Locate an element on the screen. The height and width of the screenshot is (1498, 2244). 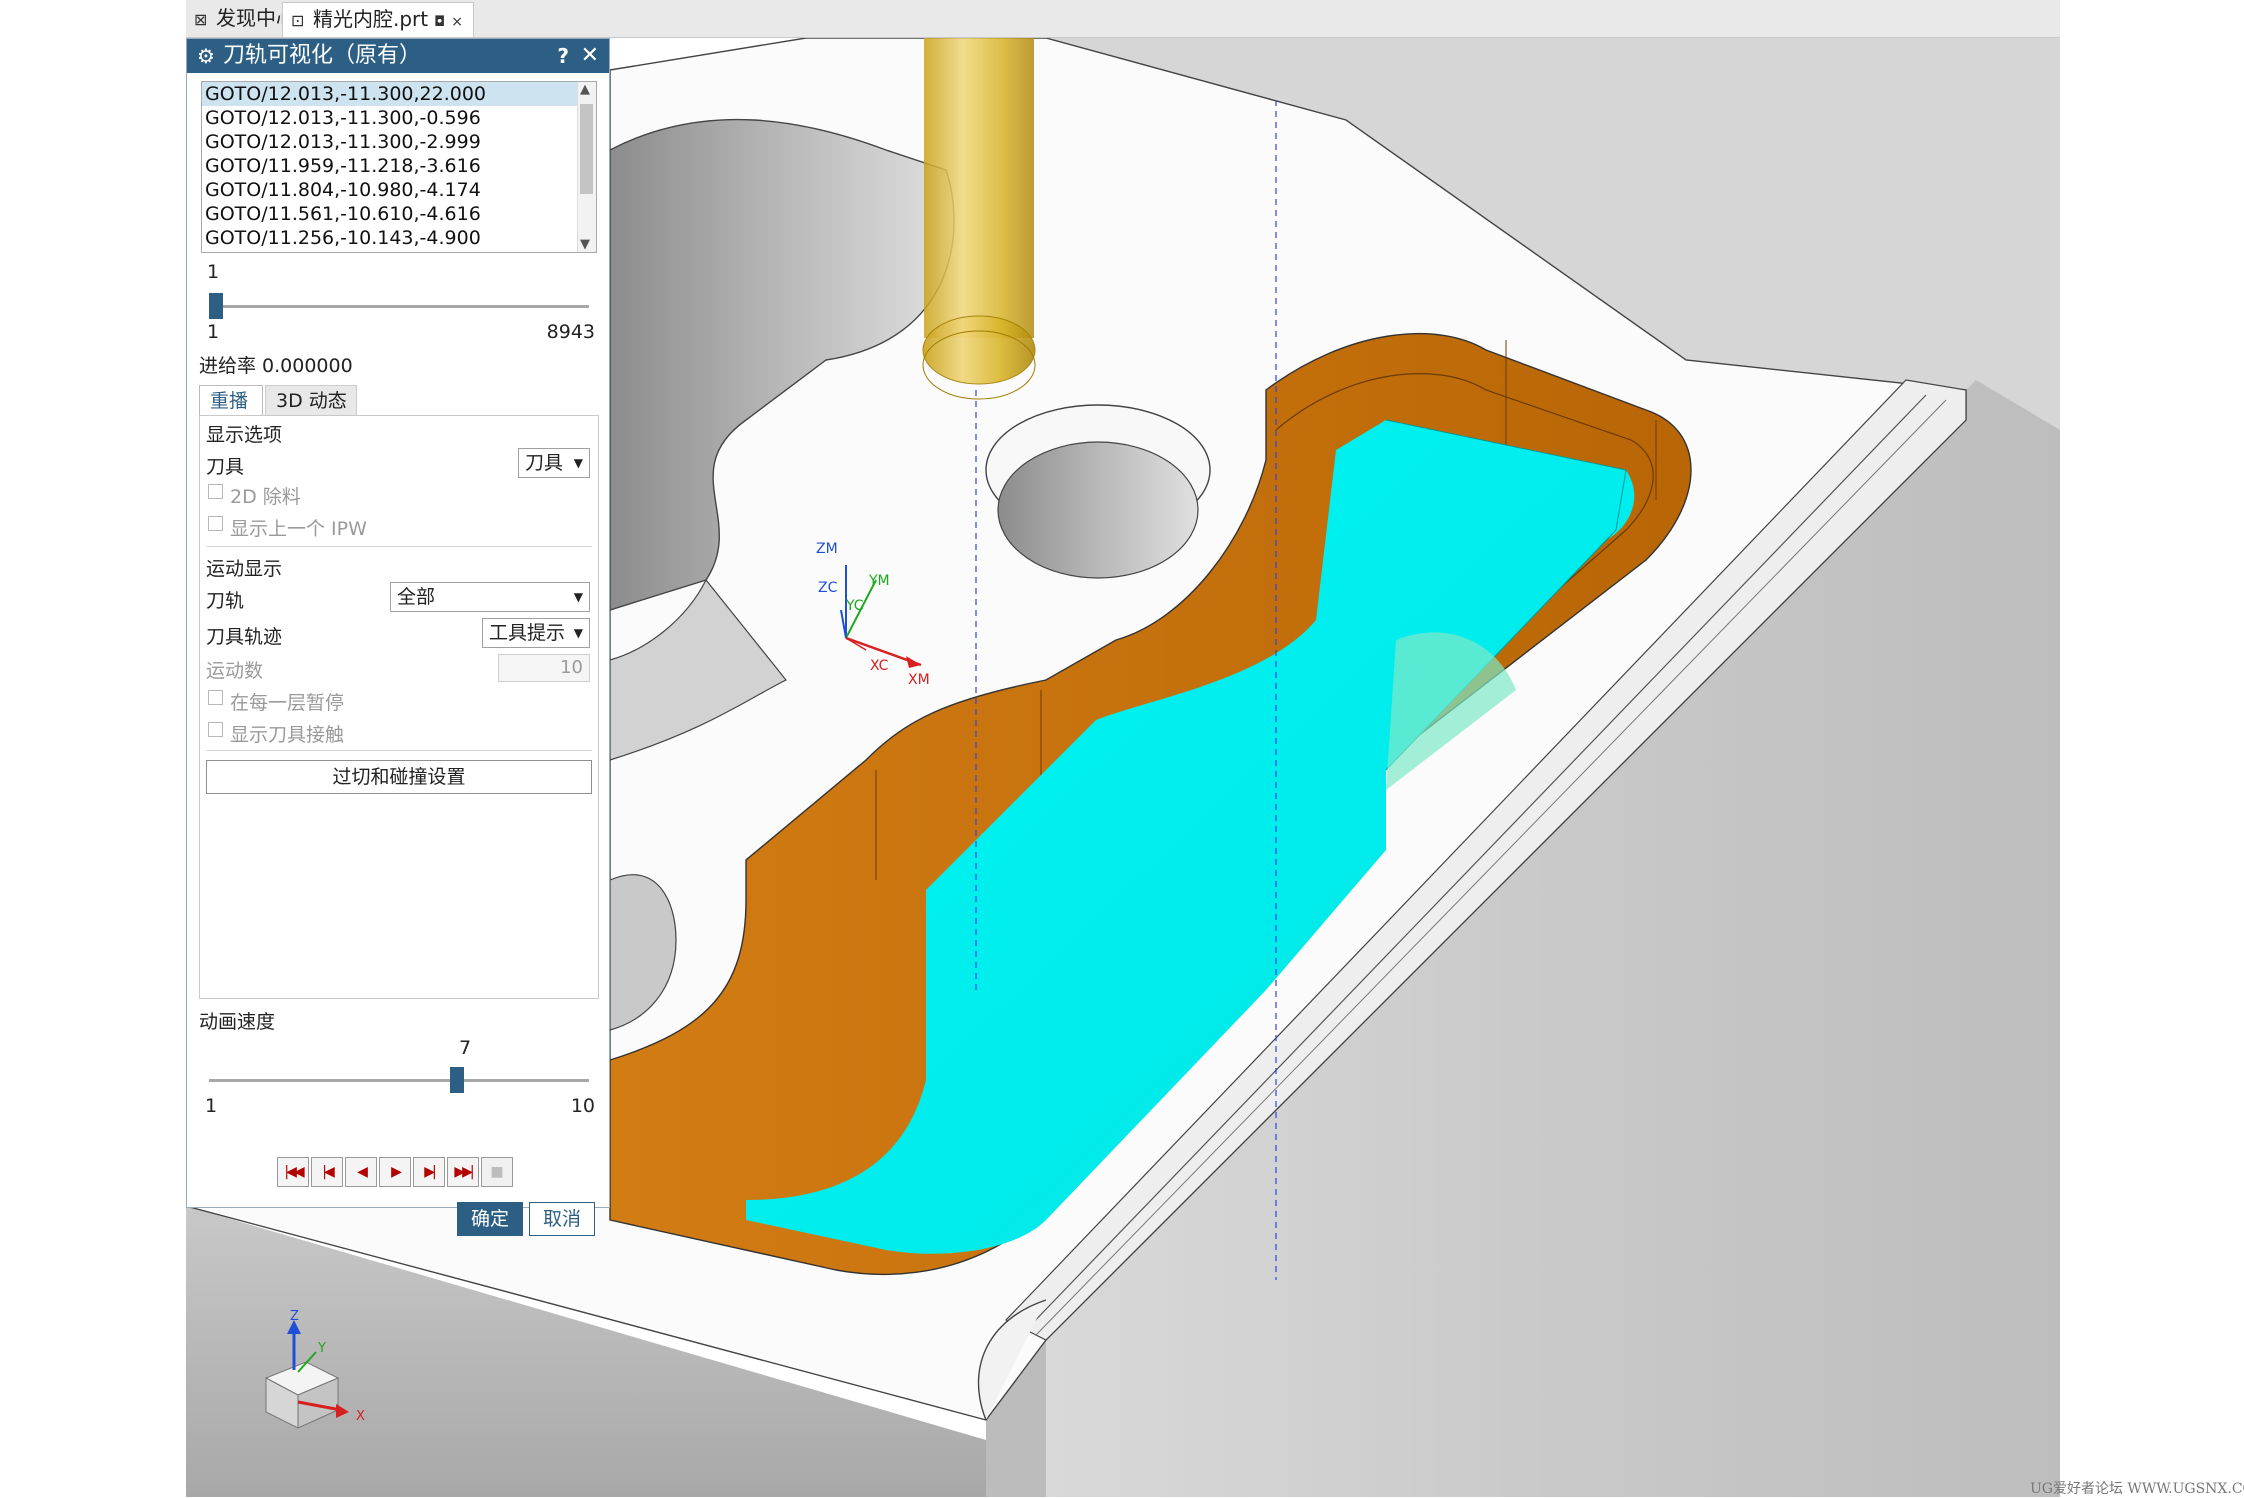
document-tab-bar: ⊠ 发现中心 ⊡ 精光内腔.prt ◘ × is located at coordinates (1123, 19).